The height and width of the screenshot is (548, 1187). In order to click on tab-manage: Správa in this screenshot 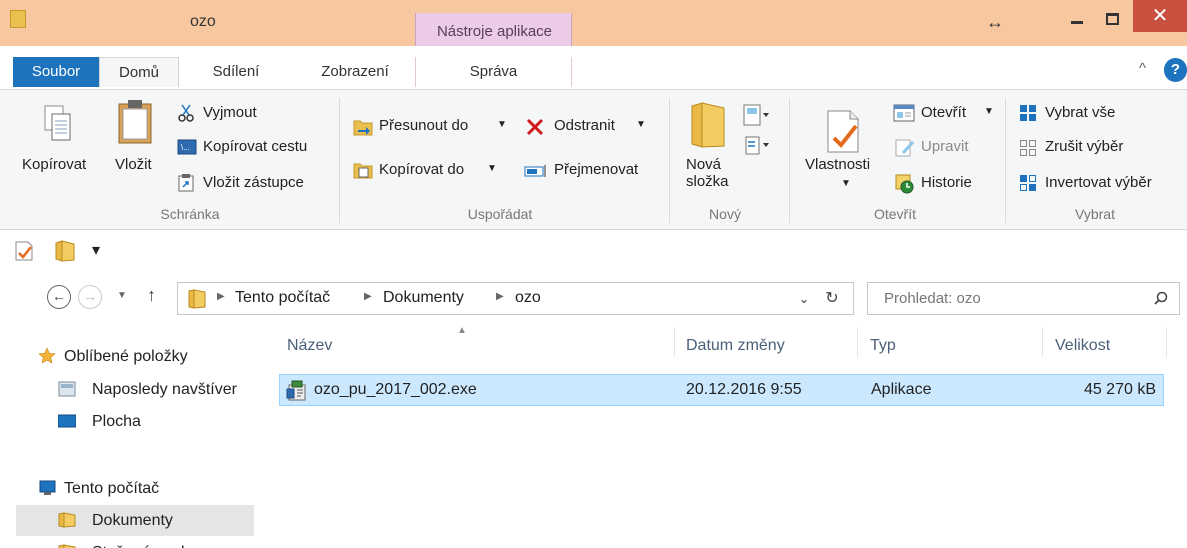, I will do `click(493, 72)`.